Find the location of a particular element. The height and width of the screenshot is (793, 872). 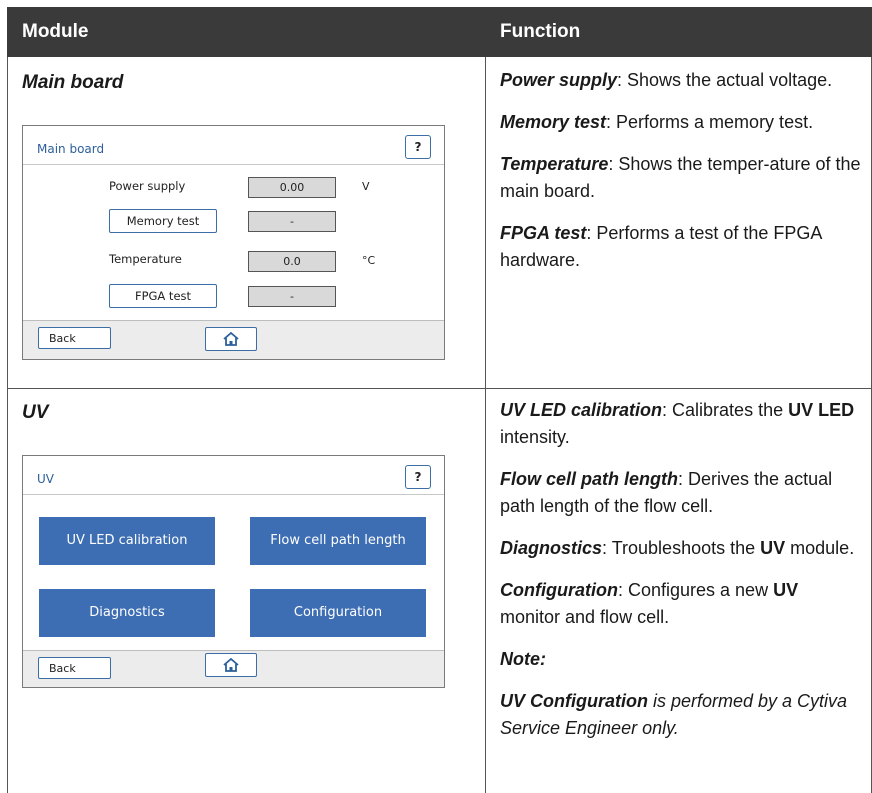

power-supply-label: Power supply is located at coordinates (147, 186).